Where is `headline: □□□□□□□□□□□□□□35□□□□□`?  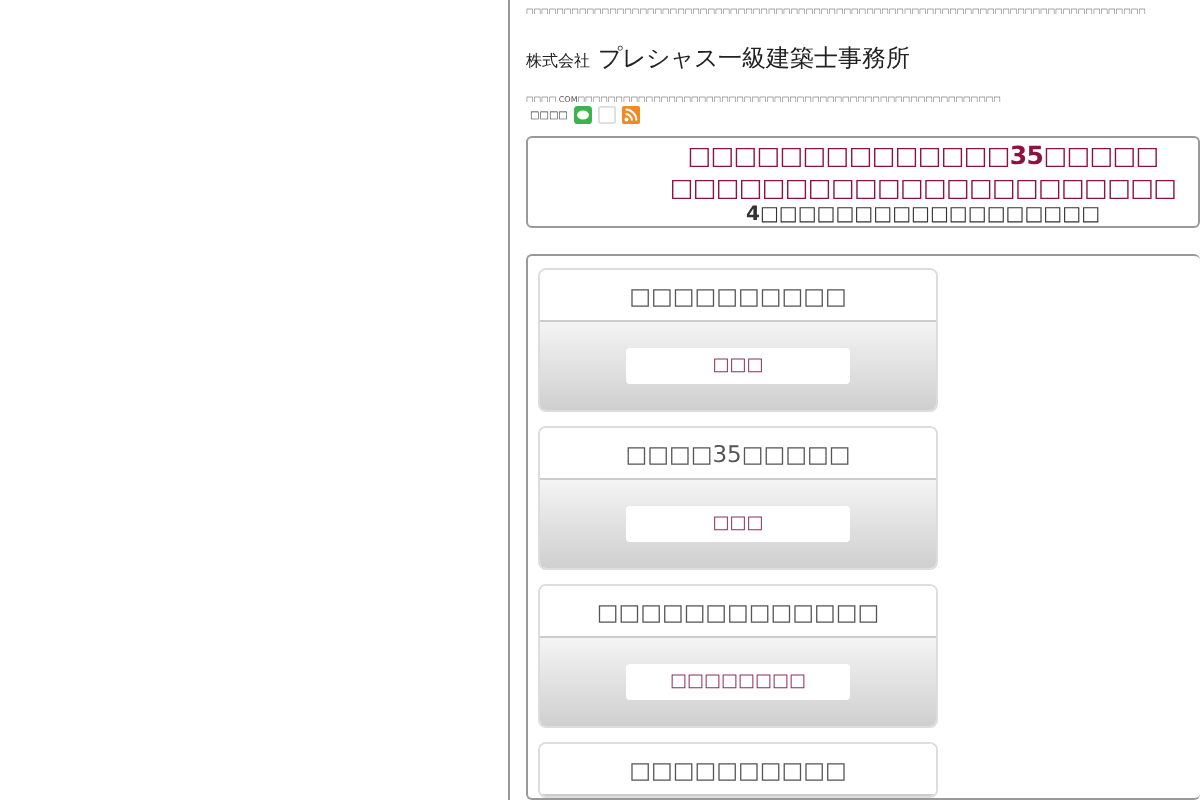
headline: □□□□□□□□□□□□□□35□□□□□ is located at coordinates (923, 154).